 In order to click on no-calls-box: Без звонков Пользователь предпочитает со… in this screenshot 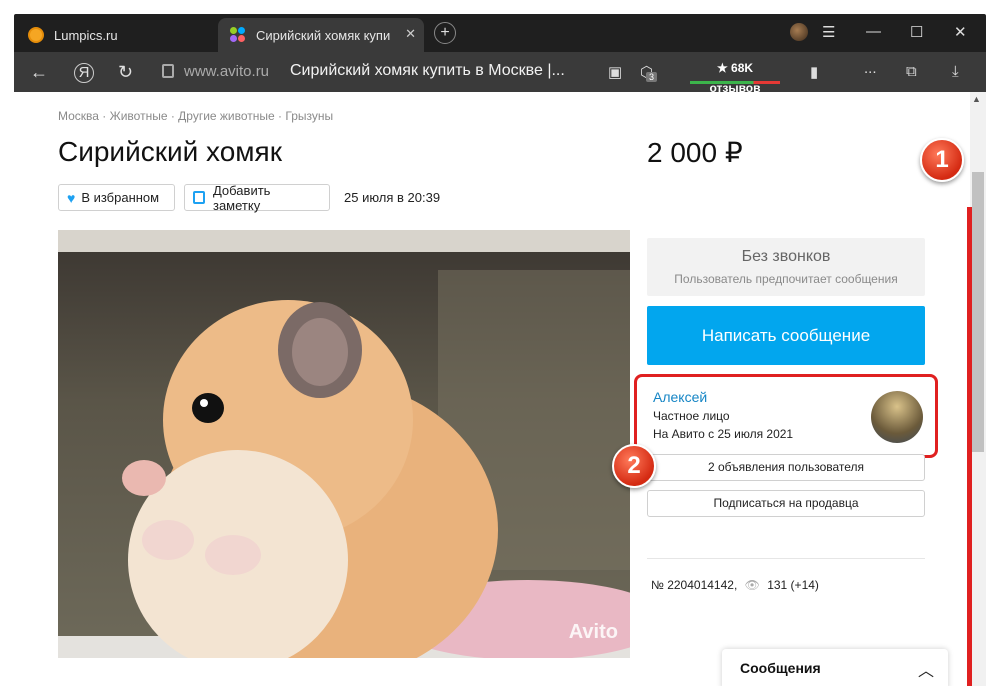, I will do `click(786, 267)`.